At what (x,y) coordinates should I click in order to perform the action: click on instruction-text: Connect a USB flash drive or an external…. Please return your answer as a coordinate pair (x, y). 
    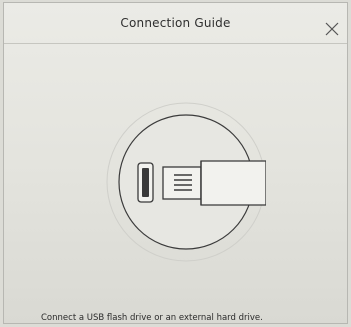
    Looking at the image, I should click on (152, 318).